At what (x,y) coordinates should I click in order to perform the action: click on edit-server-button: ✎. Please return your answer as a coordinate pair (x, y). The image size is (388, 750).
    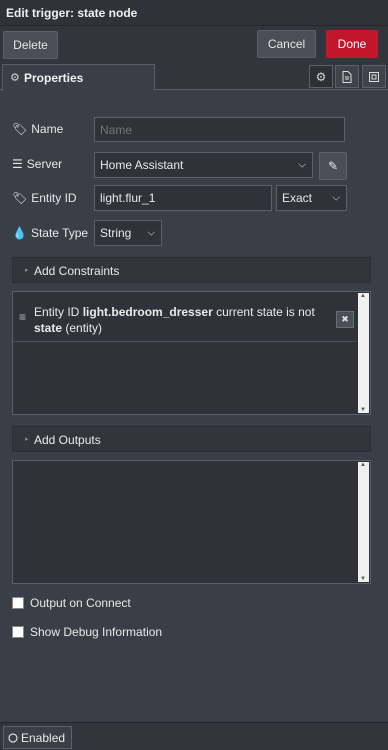
    Looking at the image, I should click on (333, 166).